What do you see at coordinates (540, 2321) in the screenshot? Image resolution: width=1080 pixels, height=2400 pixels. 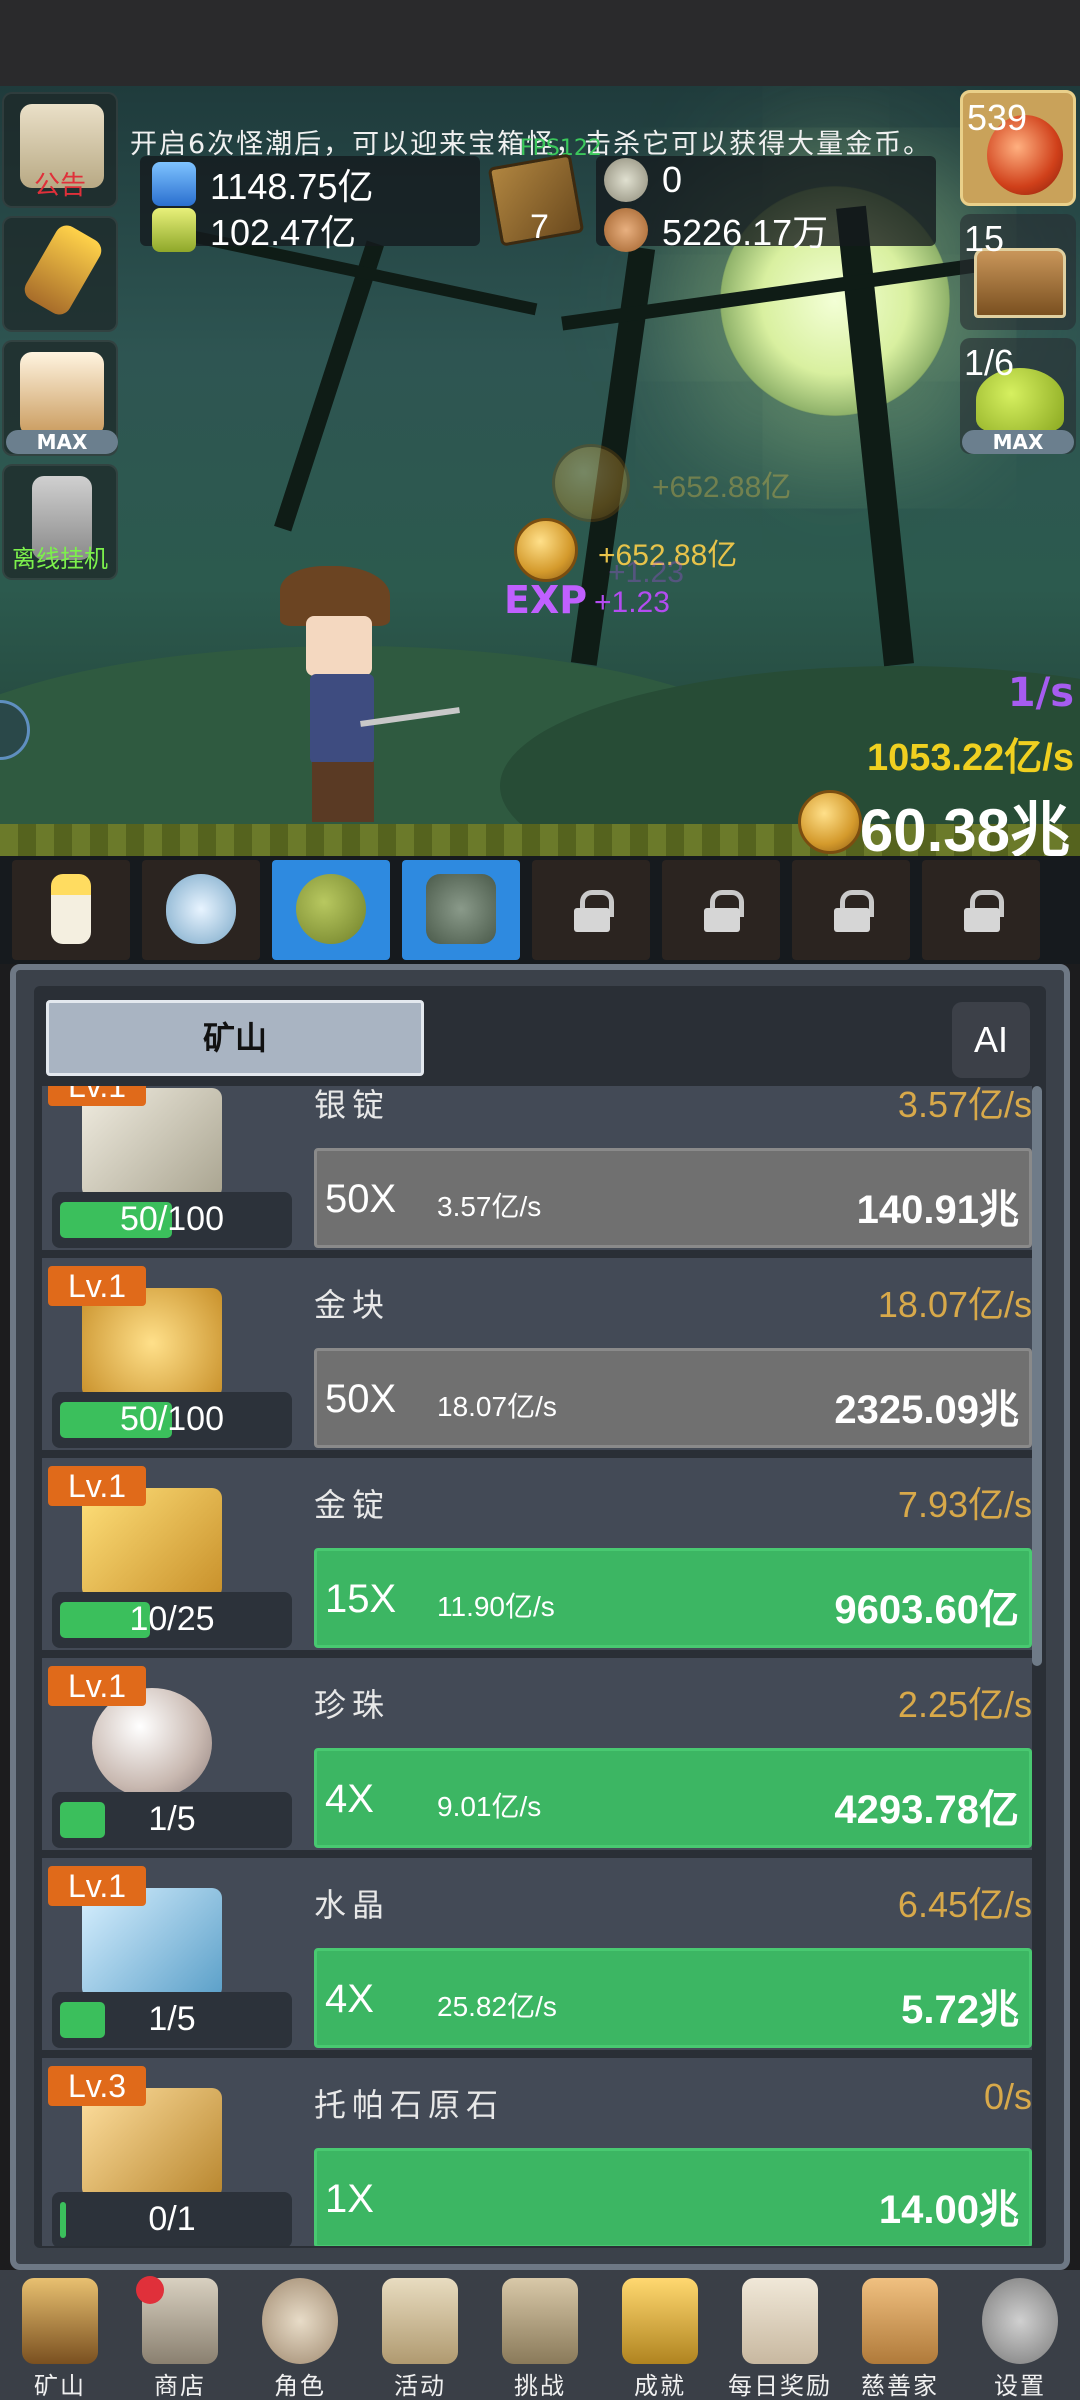 I see `map-icon` at bounding box center [540, 2321].